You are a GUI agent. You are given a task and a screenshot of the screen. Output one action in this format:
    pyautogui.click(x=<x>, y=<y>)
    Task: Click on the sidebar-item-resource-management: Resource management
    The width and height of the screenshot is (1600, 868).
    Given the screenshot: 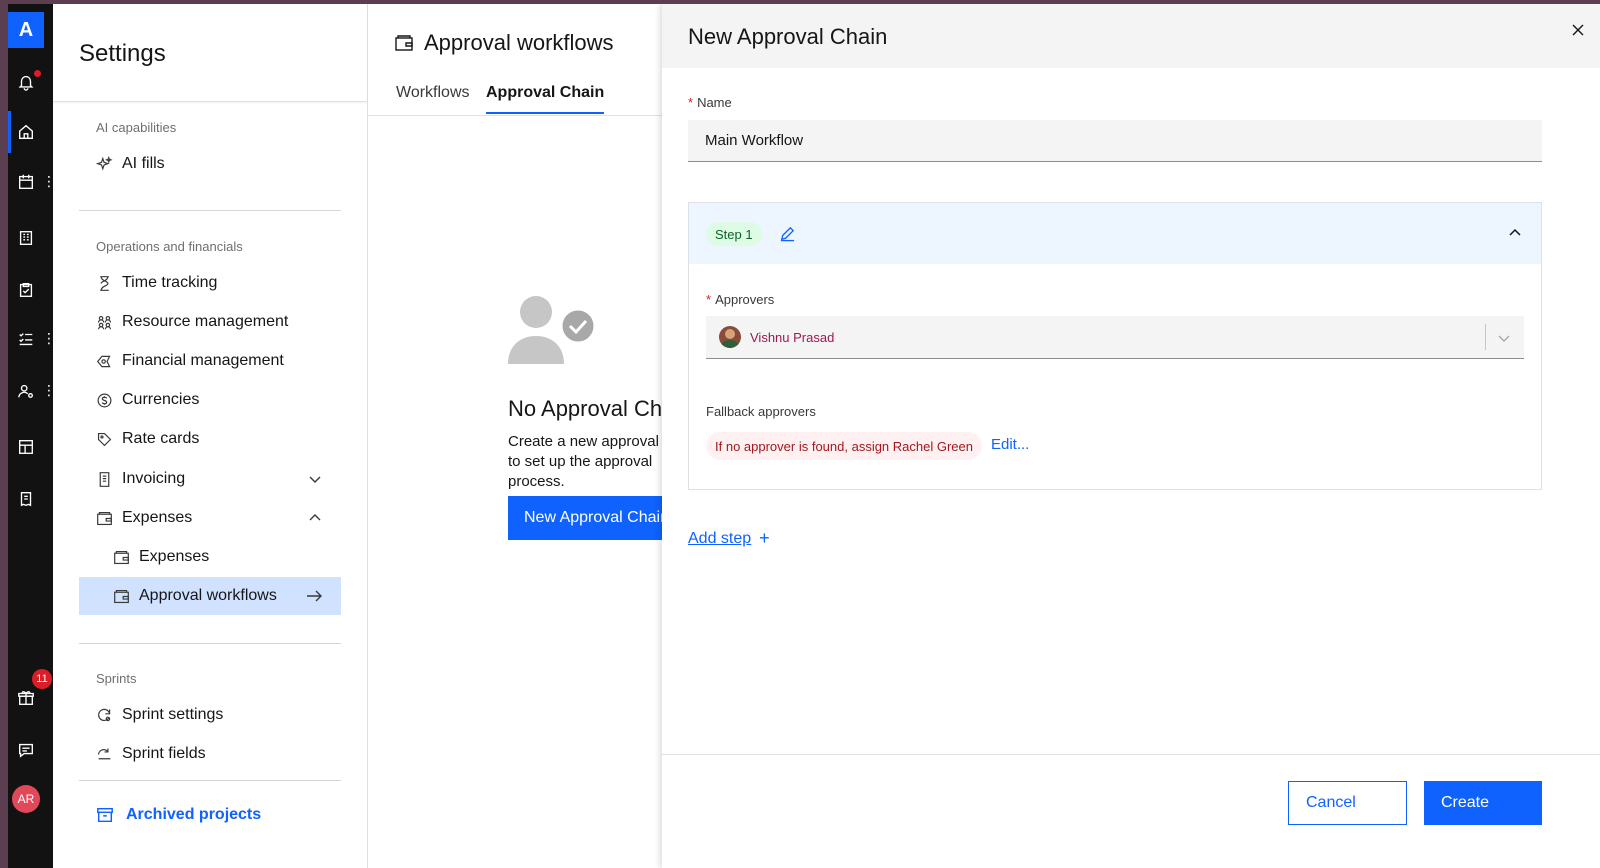 What is the action you would take?
    pyautogui.click(x=210, y=322)
    